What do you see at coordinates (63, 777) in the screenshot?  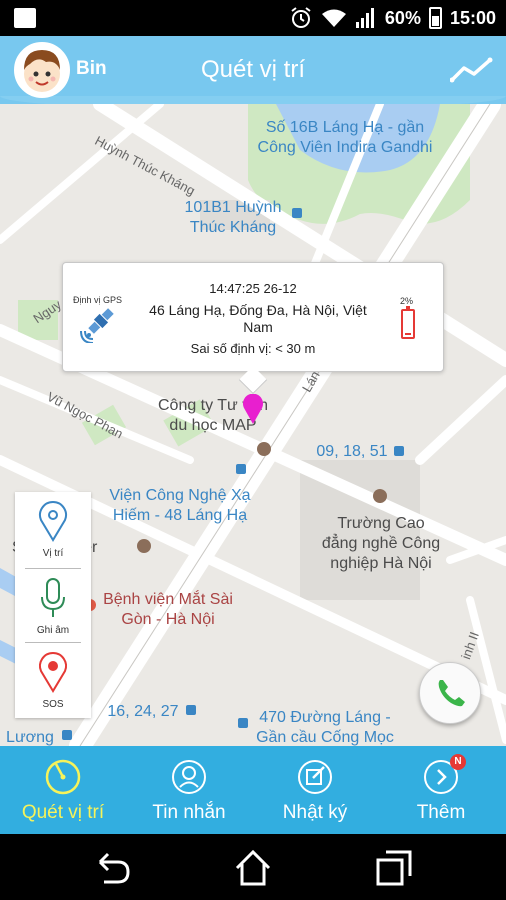 I see `scan-location-icon` at bounding box center [63, 777].